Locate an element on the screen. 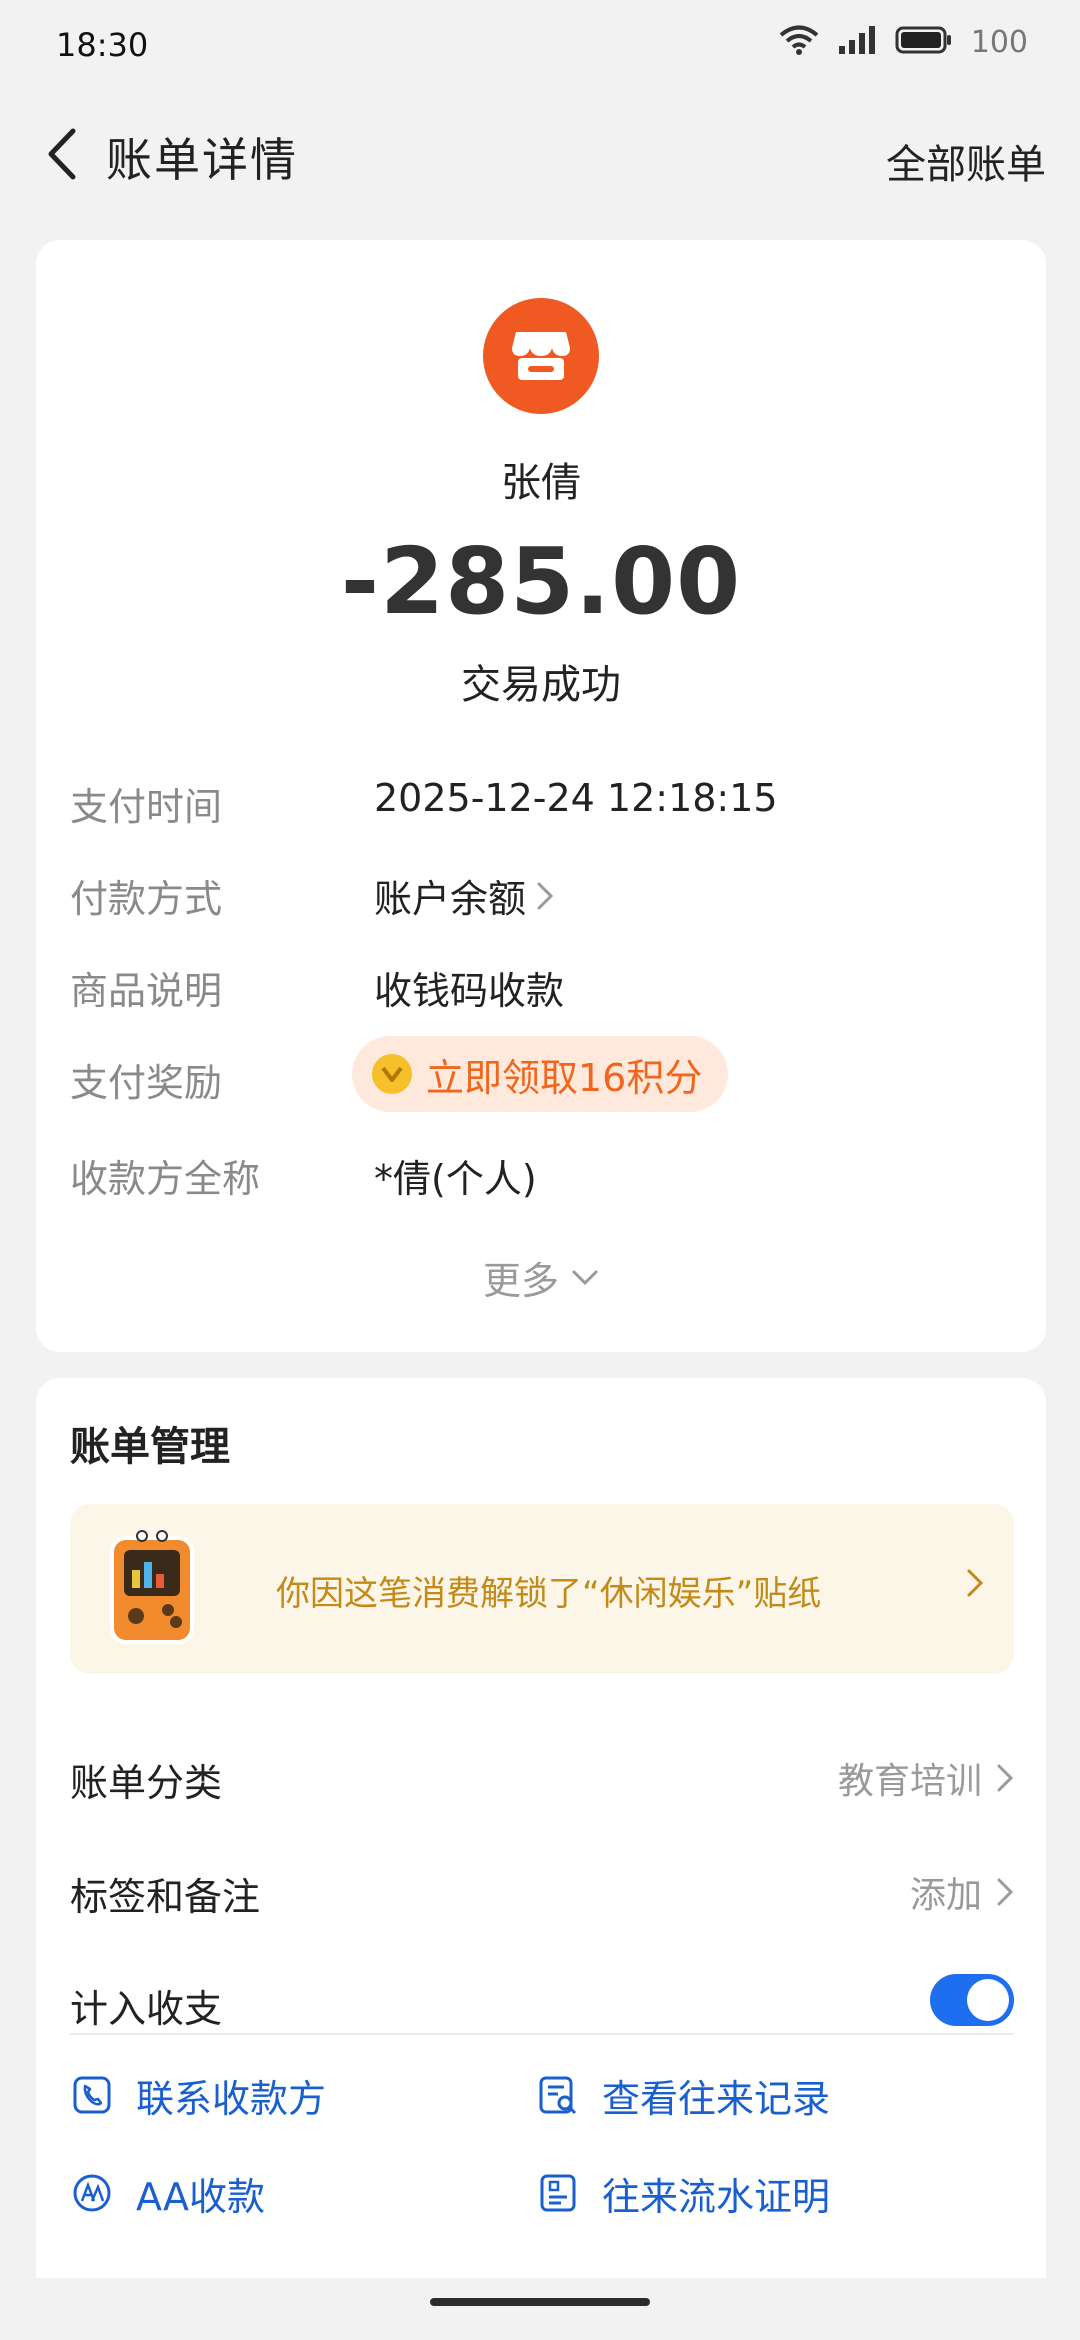 The image size is (1080, 2340). aa-split-button: AA收款 is located at coordinates (167, 2193).